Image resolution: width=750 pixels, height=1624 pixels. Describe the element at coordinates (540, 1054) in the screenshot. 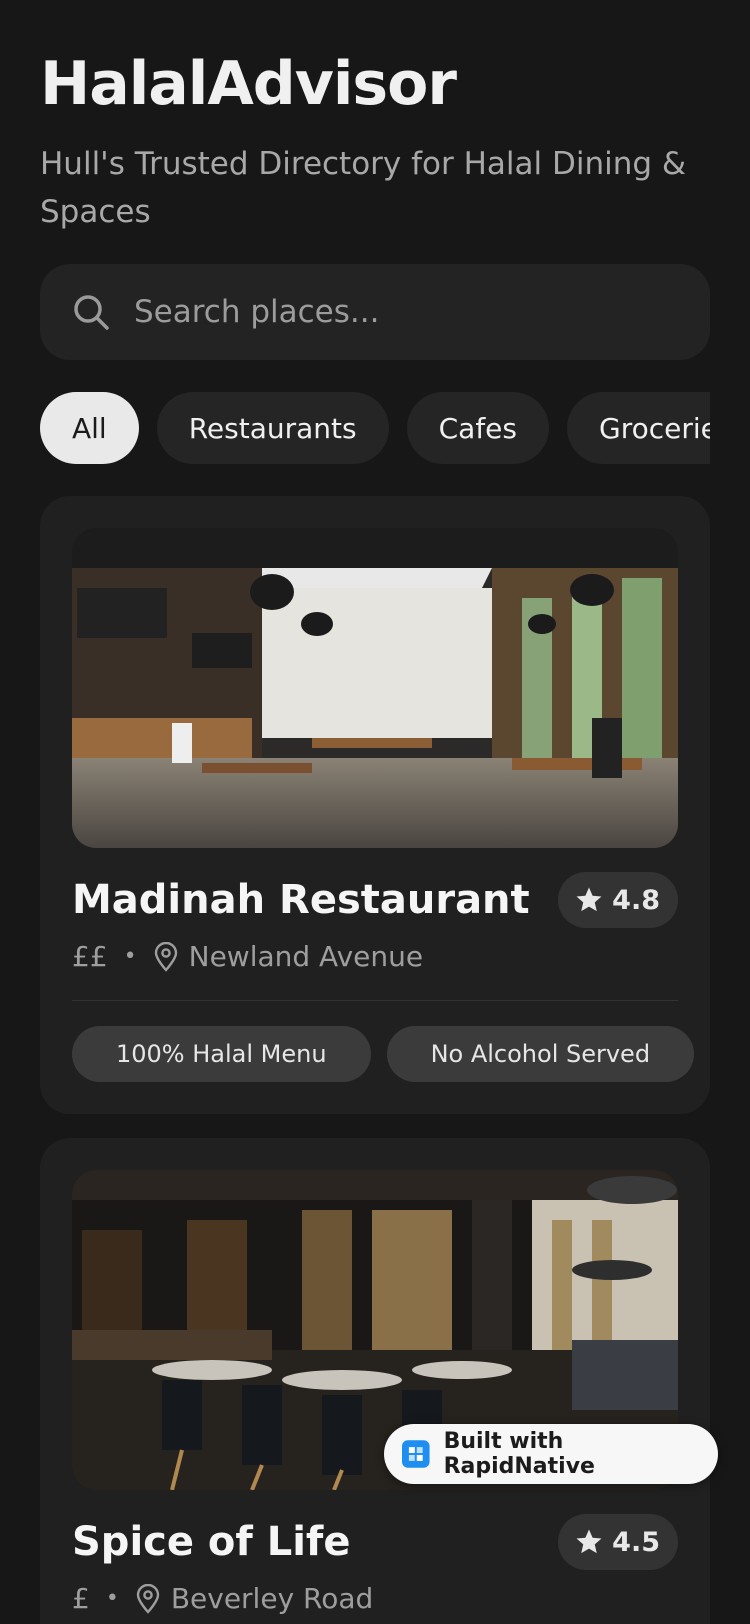

I see `feature-tag: No Alcohol Served` at that location.